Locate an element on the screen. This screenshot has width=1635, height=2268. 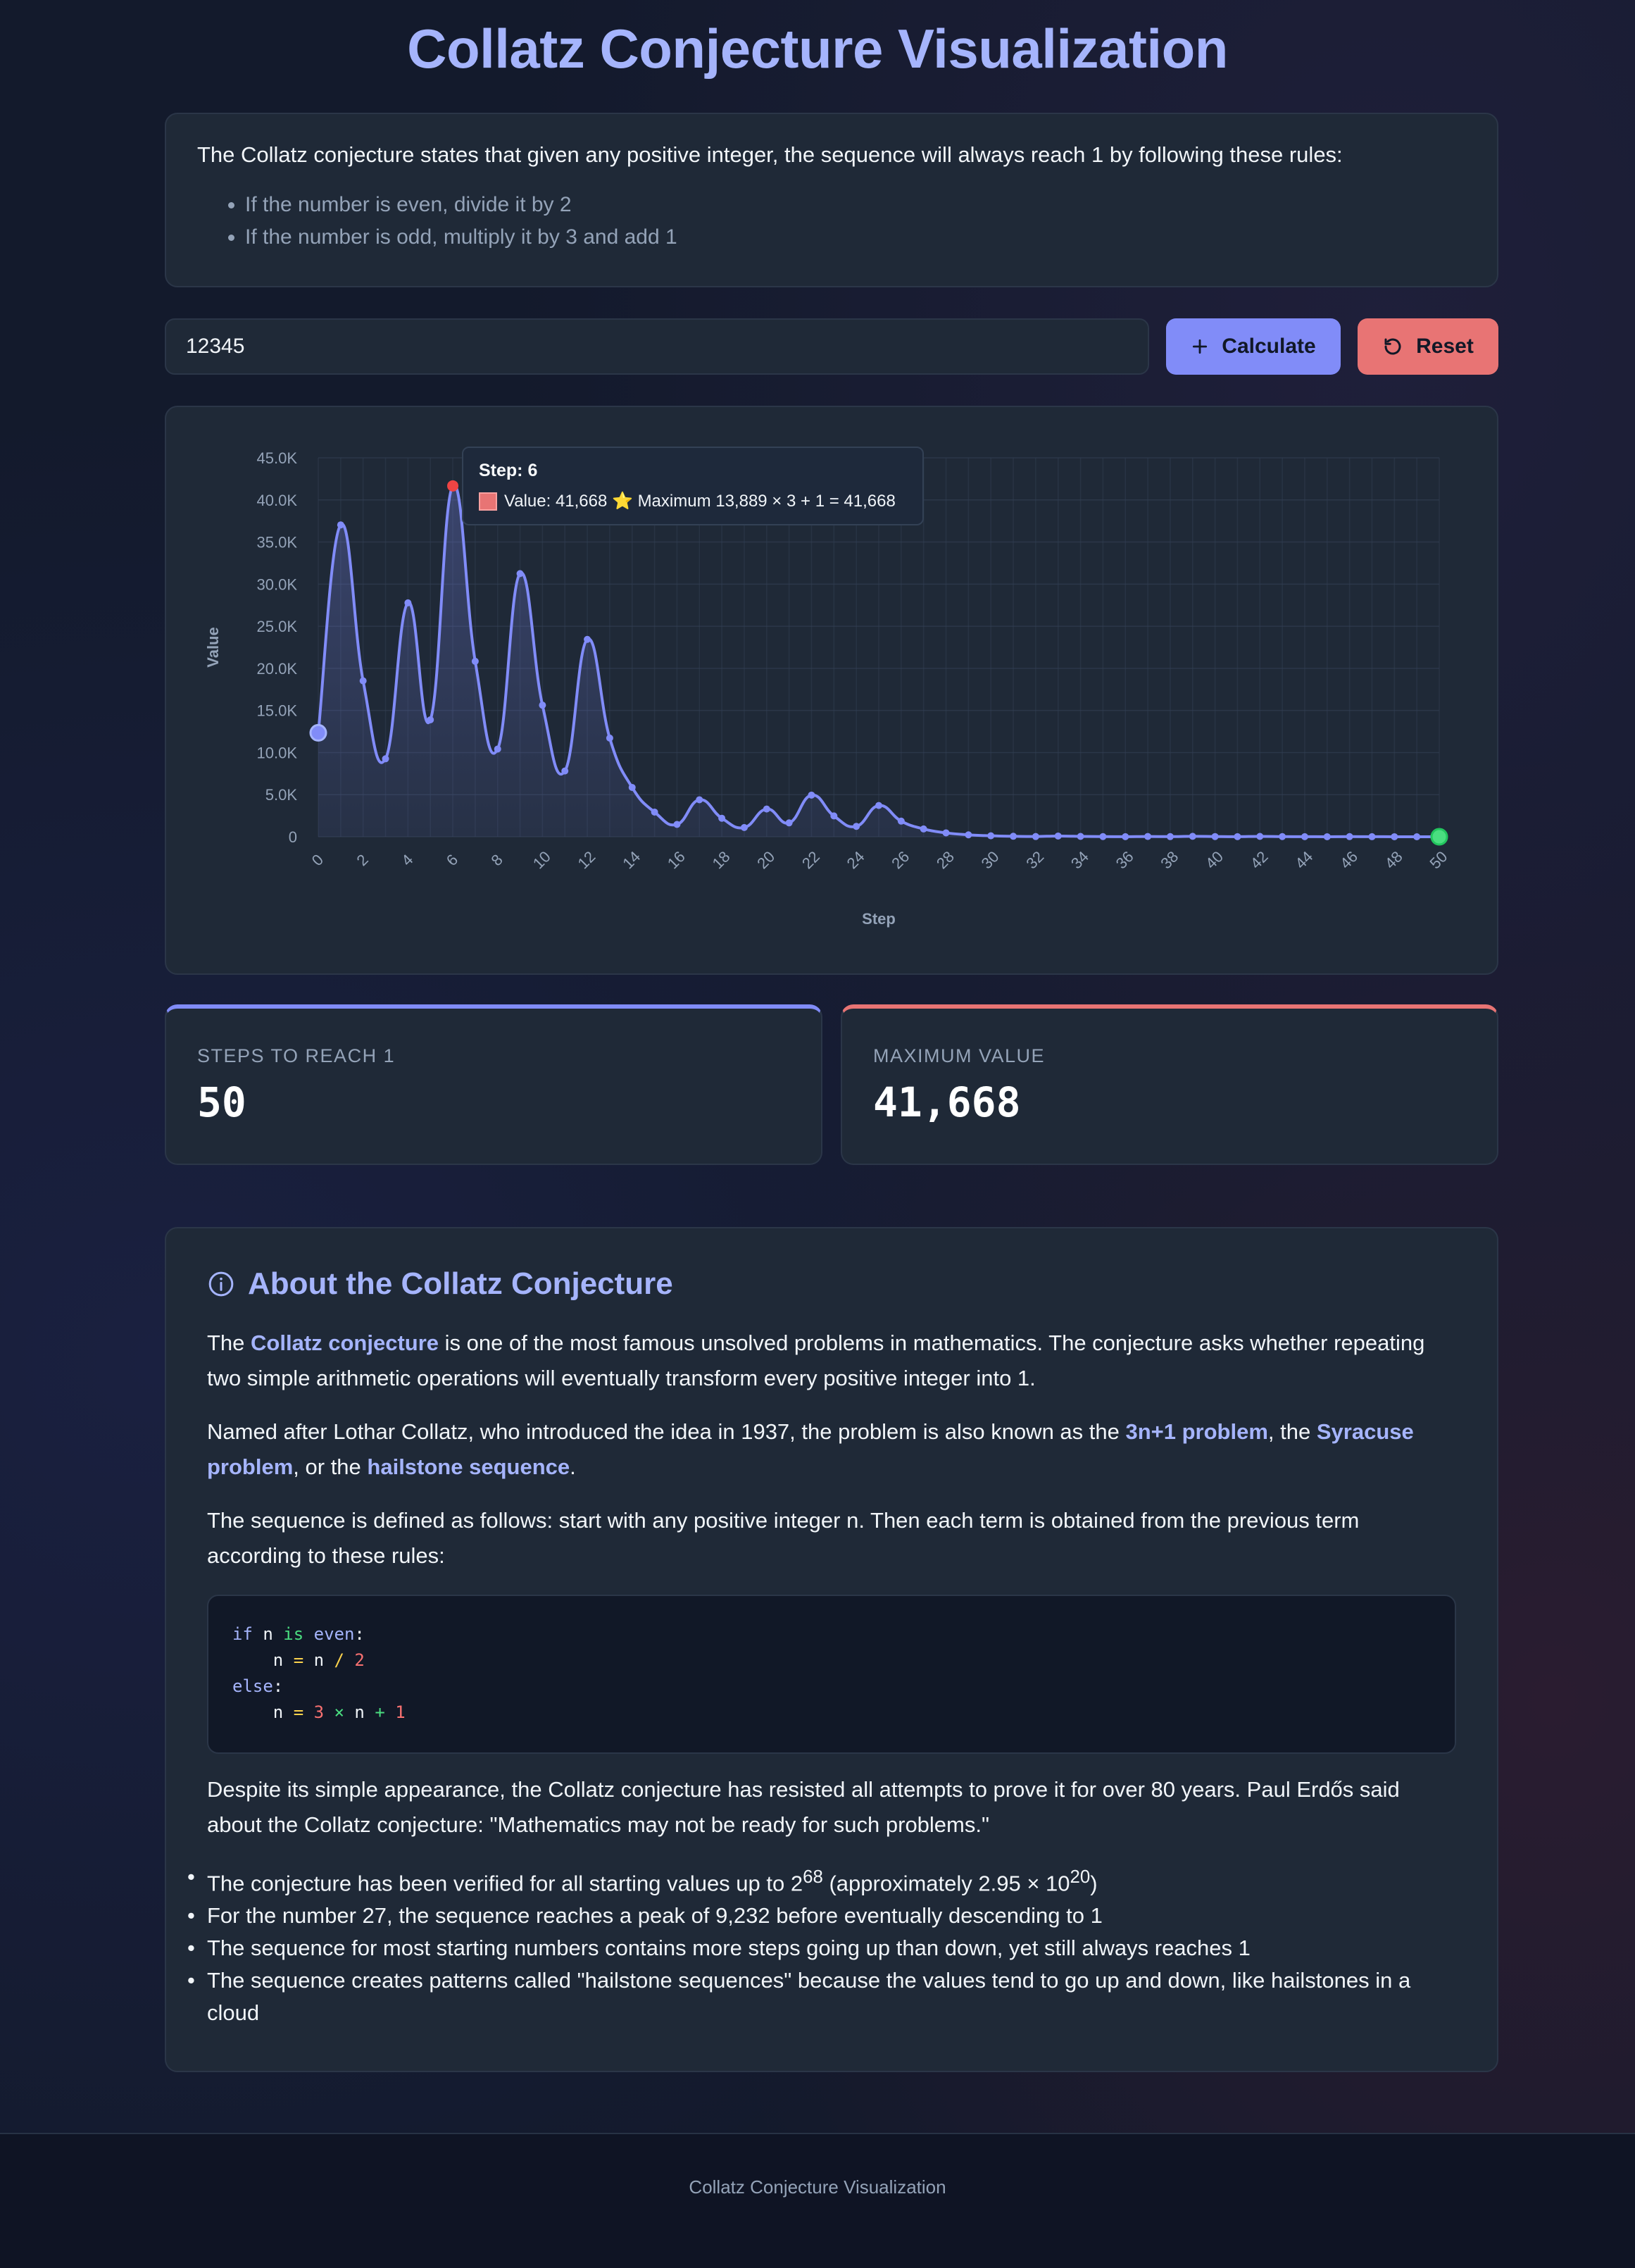
x-tick-label: 2 is located at coordinates (362, 860).